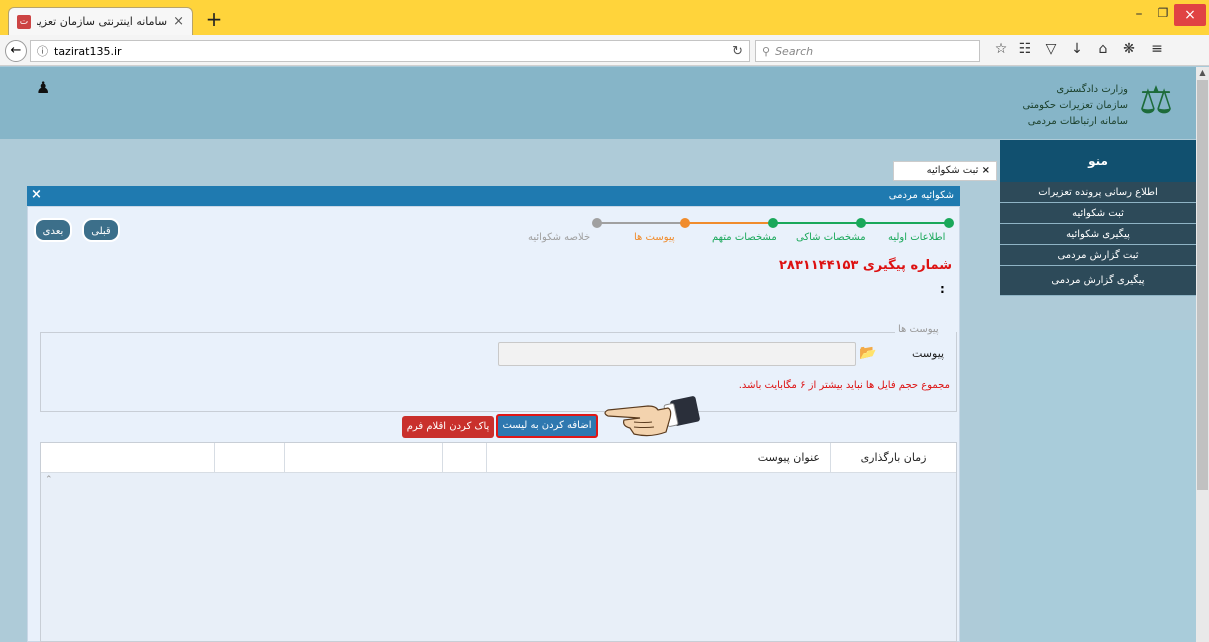 Image resolution: width=1209 pixels, height=642 pixels. What do you see at coordinates (867, 51) in the screenshot?
I see `search-box: ⚲ Search` at bounding box center [867, 51].